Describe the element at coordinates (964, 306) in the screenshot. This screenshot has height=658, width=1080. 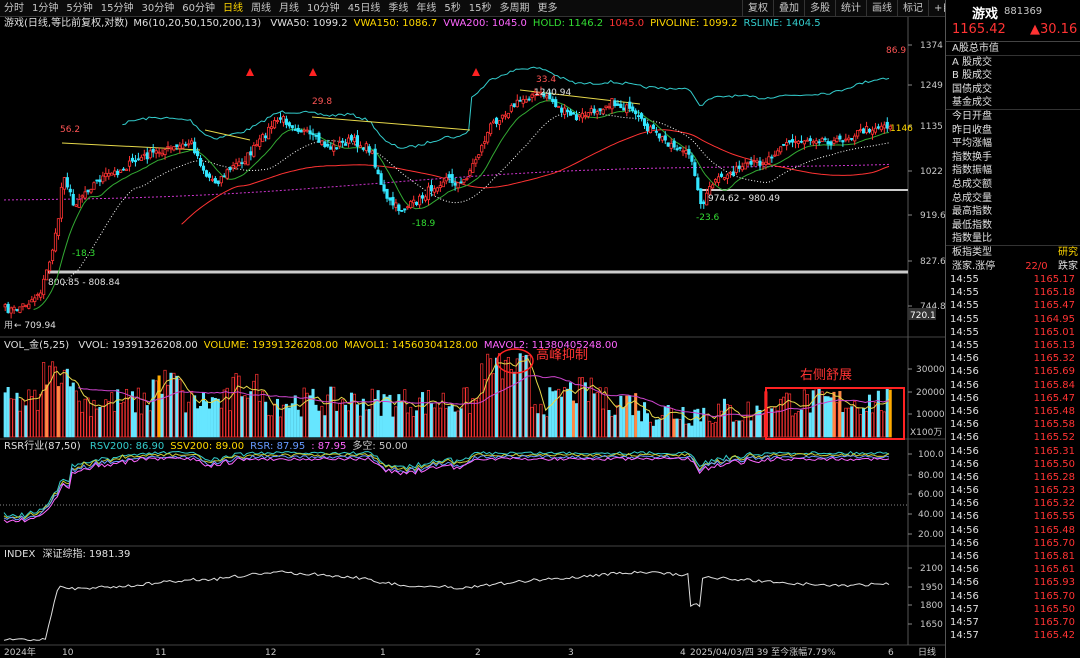
I see `tick-time: 14:55` at that location.